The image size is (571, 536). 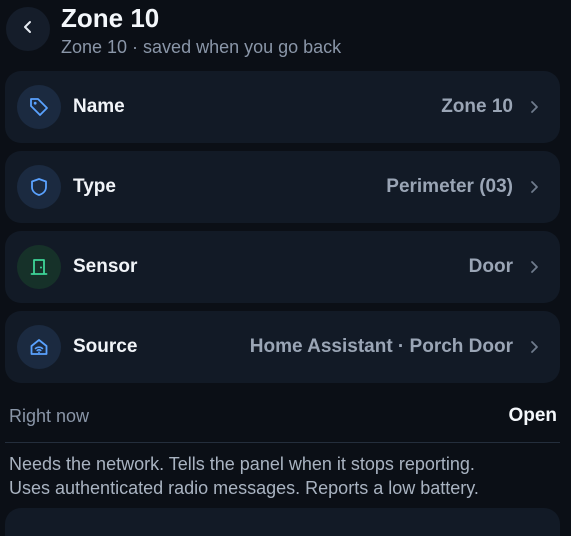 What do you see at coordinates (477, 106) in the screenshot?
I see `name-value: Zone 10` at bounding box center [477, 106].